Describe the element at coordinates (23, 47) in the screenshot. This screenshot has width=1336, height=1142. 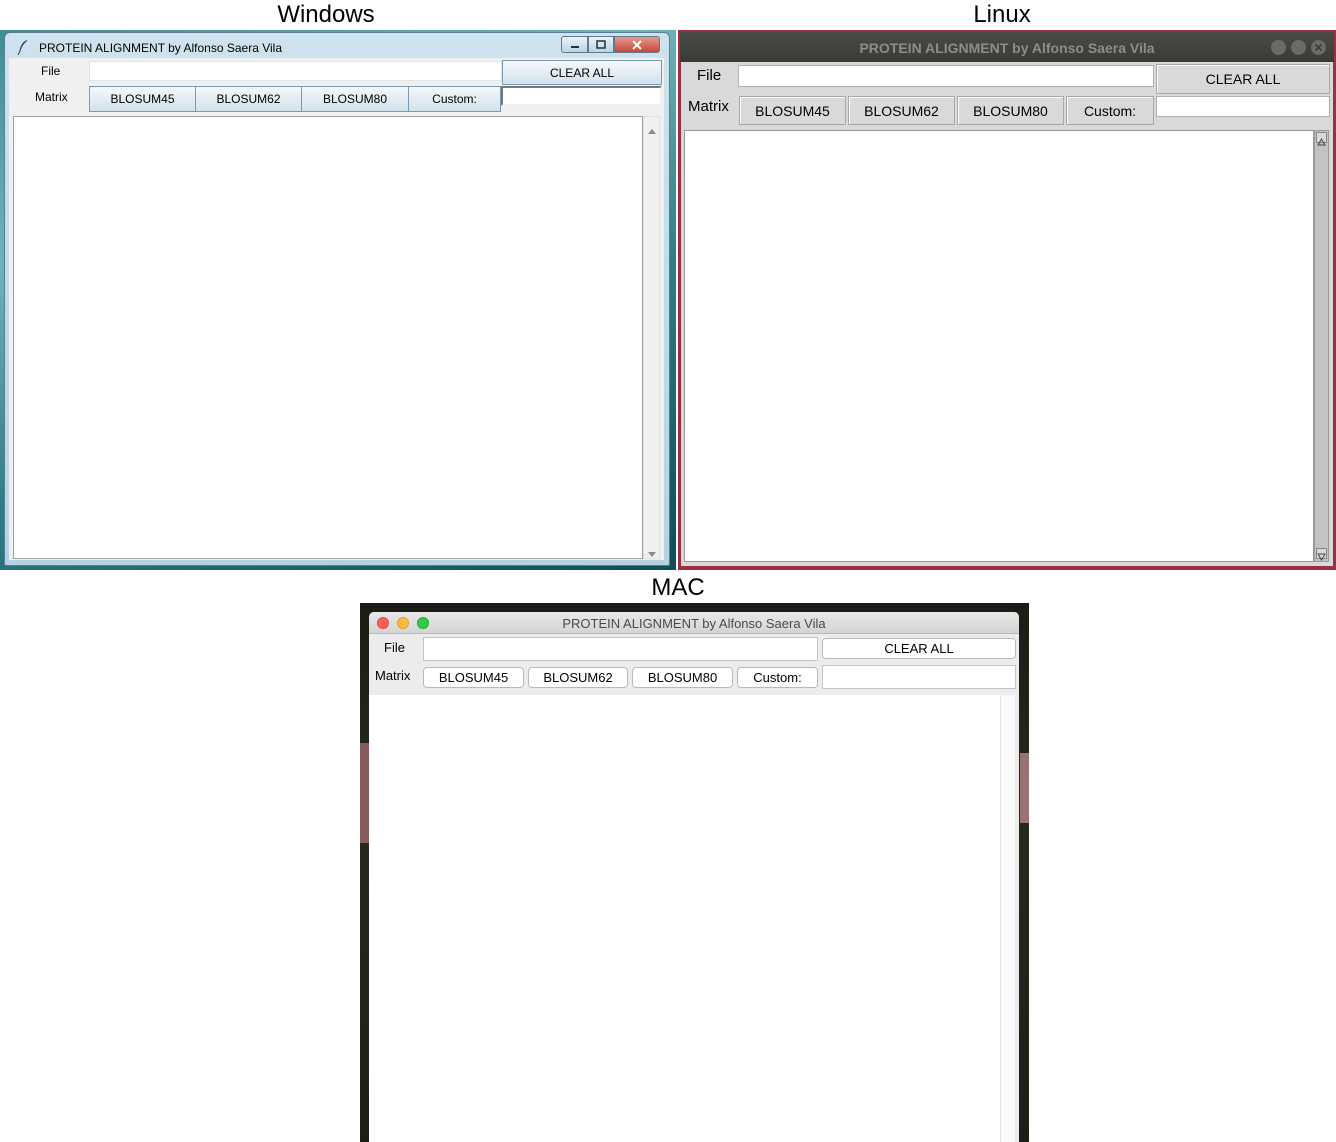
I see `feather-icon` at that location.